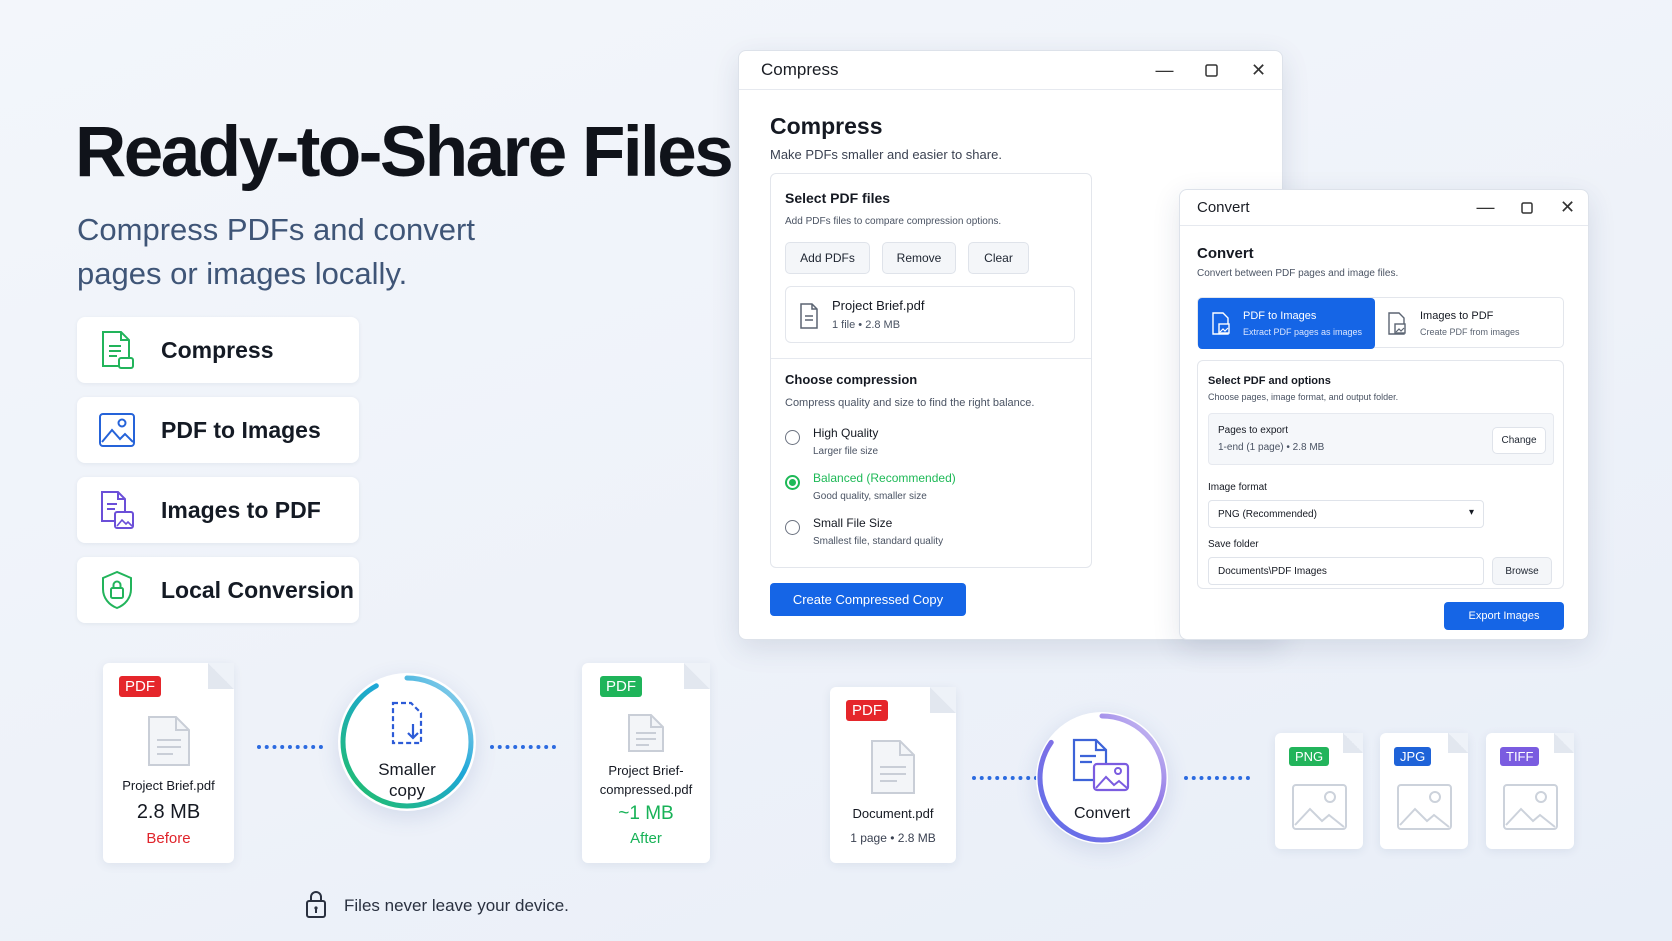 The image size is (1672, 941). What do you see at coordinates (1267, 514) in the screenshot?
I see `format-value: PNG (Recommended)` at bounding box center [1267, 514].